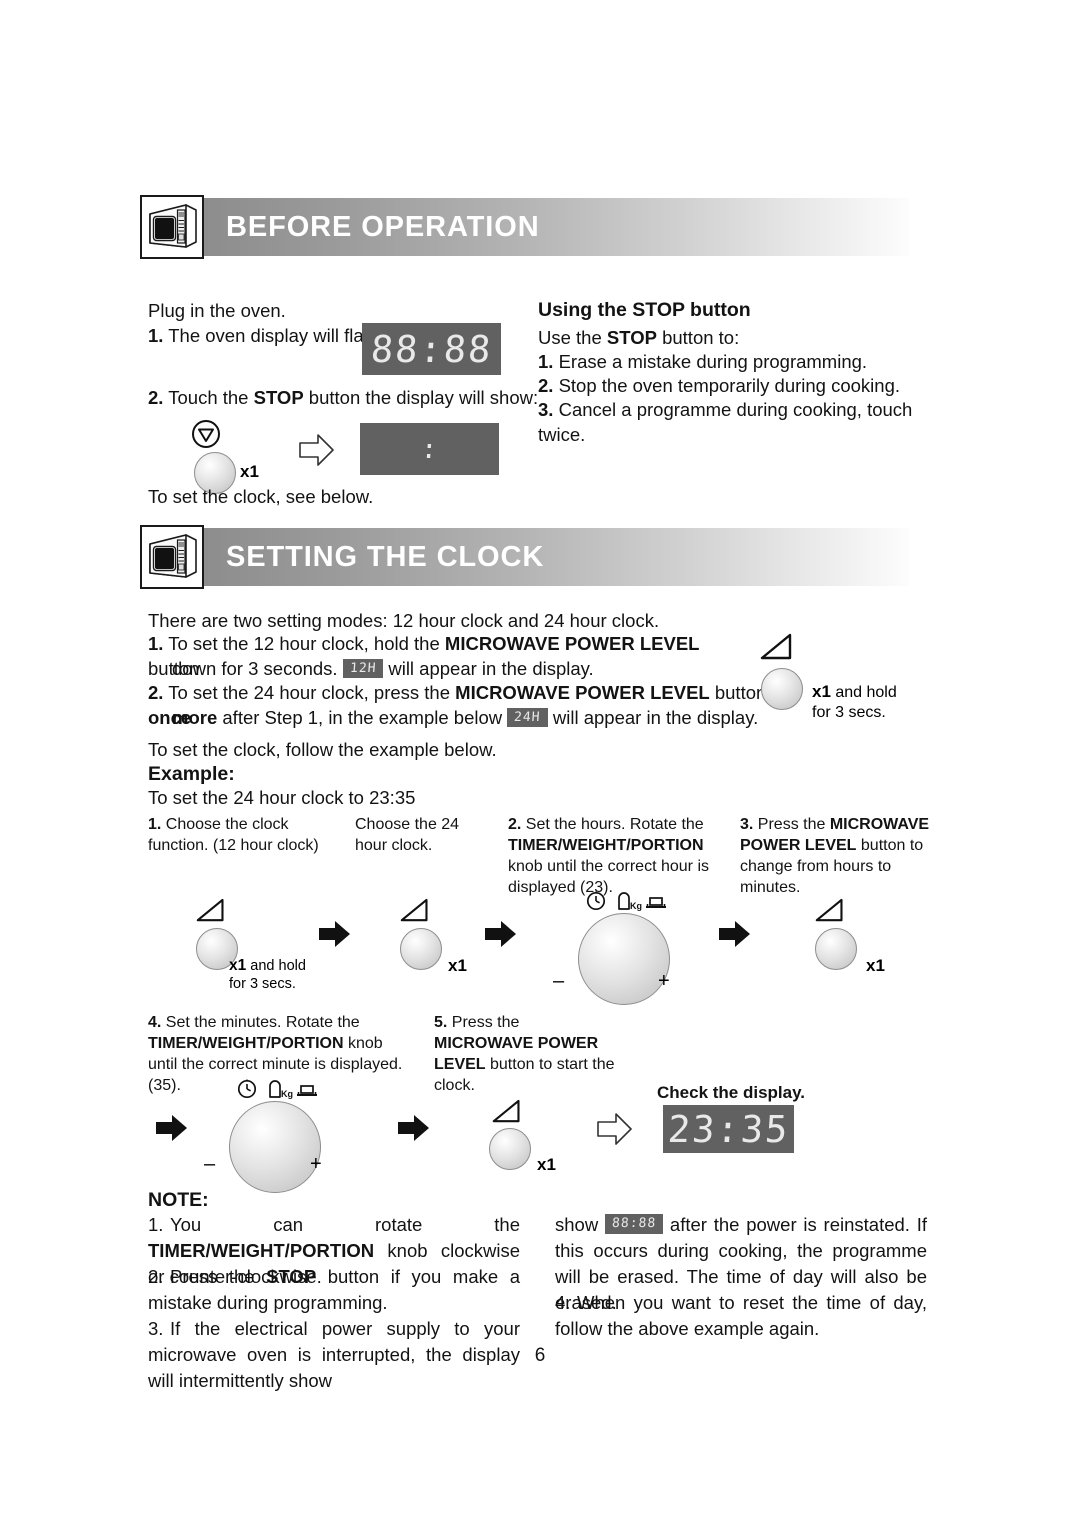 This screenshot has height=1528, width=1080. Describe the element at coordinates (614, 824) in the screenshot. I see `step-text-a: Set the hours. Rotate the` at that location.